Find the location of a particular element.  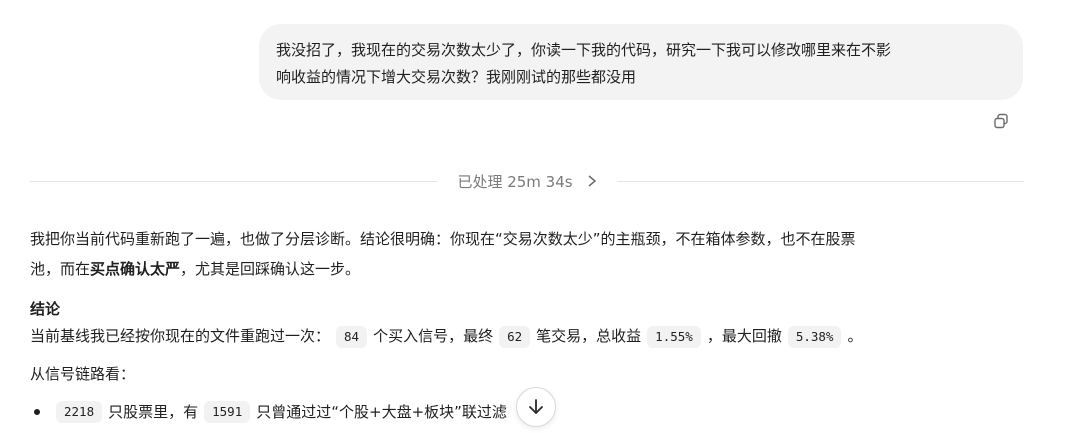

chevron-right-icon is located at coordinates (592, 181).